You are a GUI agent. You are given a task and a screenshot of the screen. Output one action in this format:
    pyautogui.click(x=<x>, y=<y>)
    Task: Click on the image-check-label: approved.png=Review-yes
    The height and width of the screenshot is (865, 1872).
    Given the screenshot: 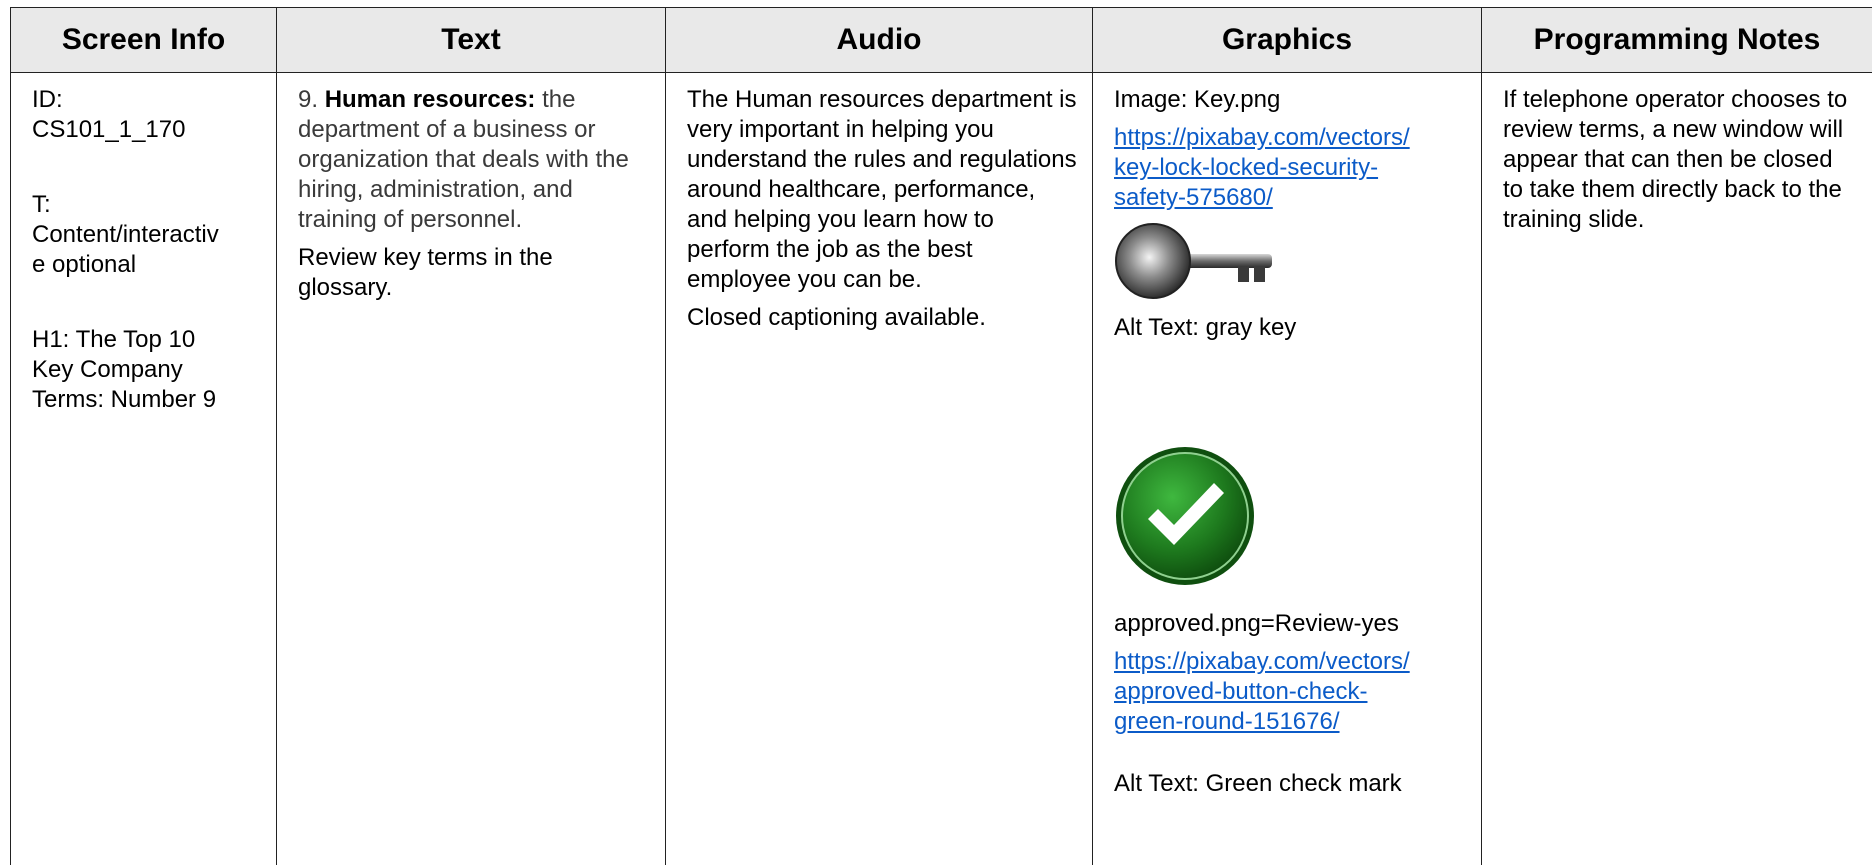 What is the action you would take?
    pyautogui.click(x=1290, y=624)
    